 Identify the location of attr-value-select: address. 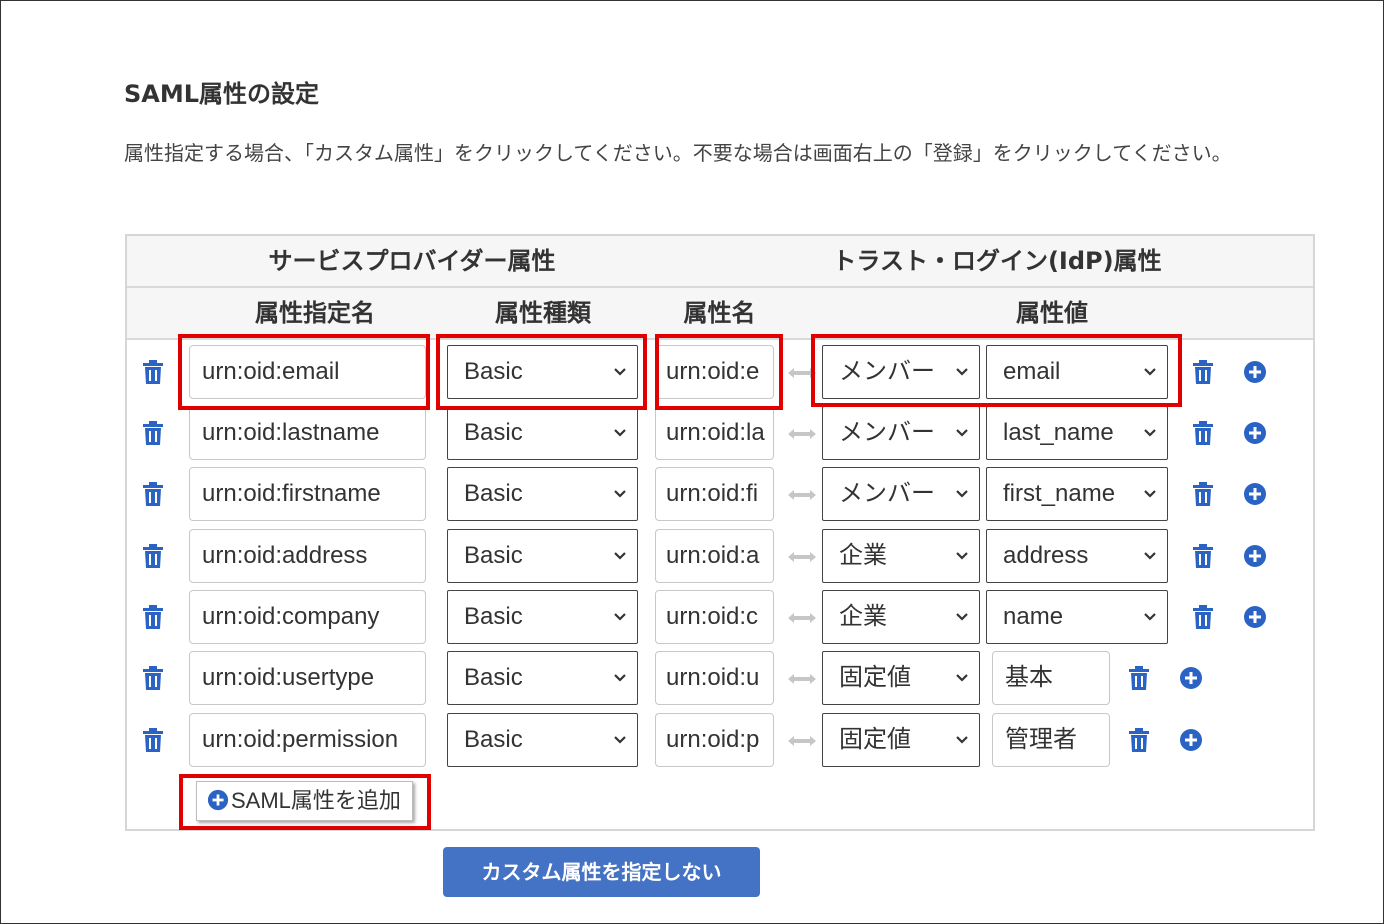
(1077, 556).